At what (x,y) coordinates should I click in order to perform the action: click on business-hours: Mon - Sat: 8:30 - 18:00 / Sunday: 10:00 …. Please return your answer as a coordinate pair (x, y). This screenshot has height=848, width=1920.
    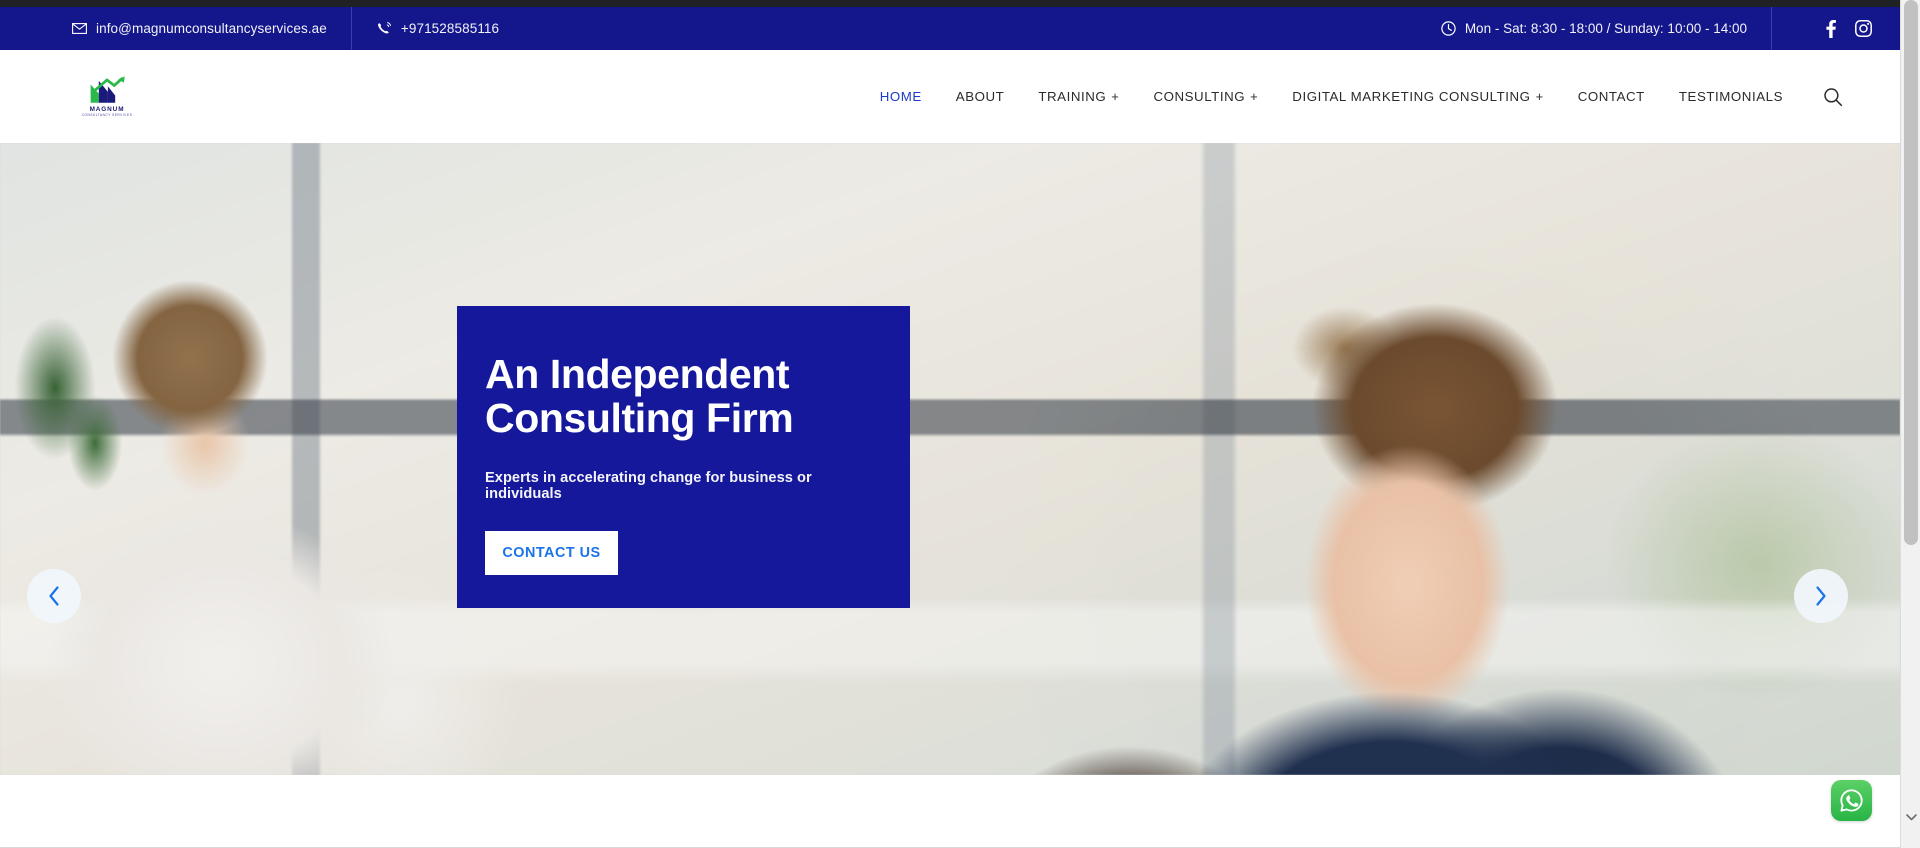
    Looking at the image, I should click on (1594, 28).